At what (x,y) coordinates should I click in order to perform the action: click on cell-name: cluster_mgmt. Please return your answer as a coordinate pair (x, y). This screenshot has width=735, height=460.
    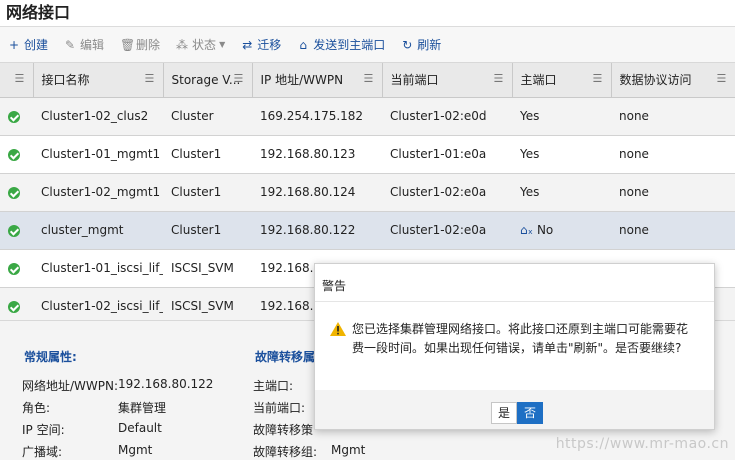
    Looking at the image, I should click on (98, 230).